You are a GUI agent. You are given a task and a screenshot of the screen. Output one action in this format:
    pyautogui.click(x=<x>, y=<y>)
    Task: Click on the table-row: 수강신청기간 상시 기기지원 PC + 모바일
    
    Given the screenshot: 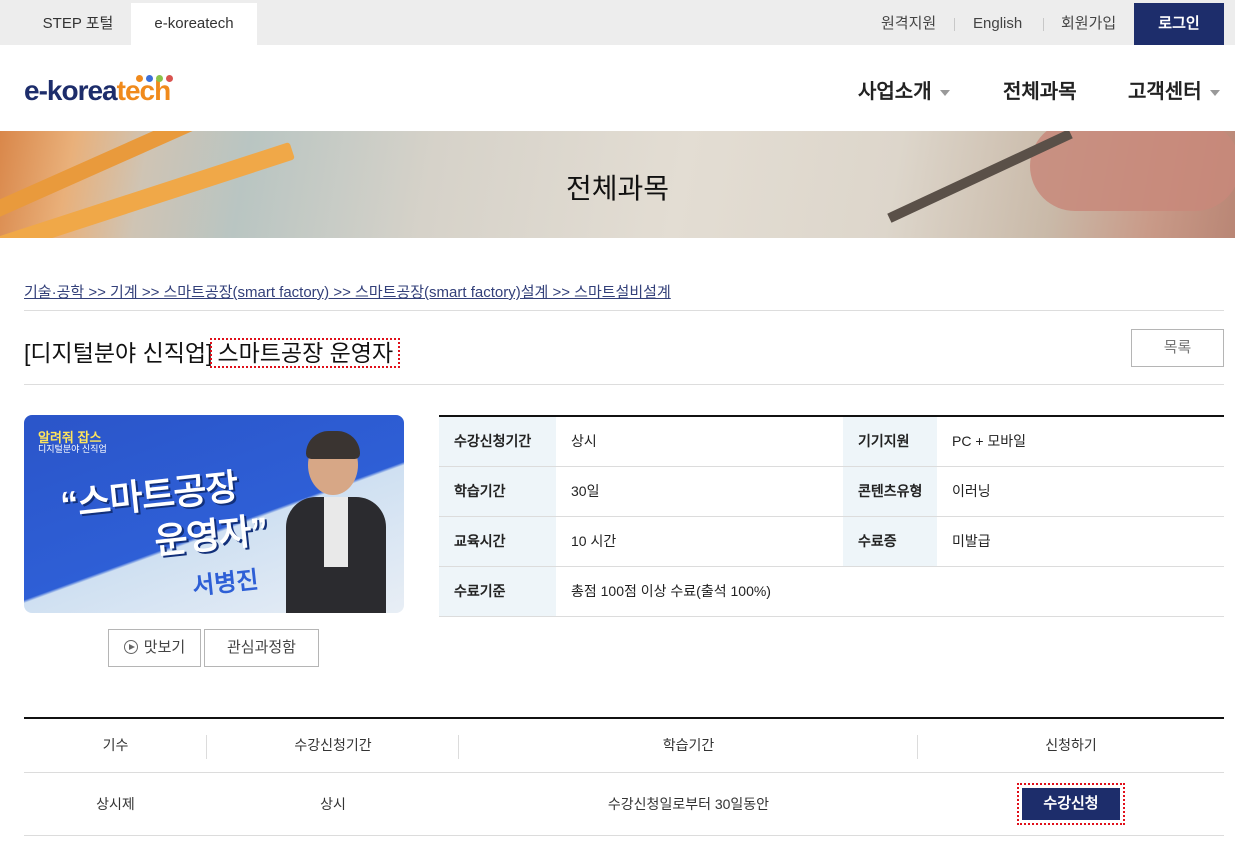 What is the action you would take?
    pyautogui.click(x=831, y=441)
    